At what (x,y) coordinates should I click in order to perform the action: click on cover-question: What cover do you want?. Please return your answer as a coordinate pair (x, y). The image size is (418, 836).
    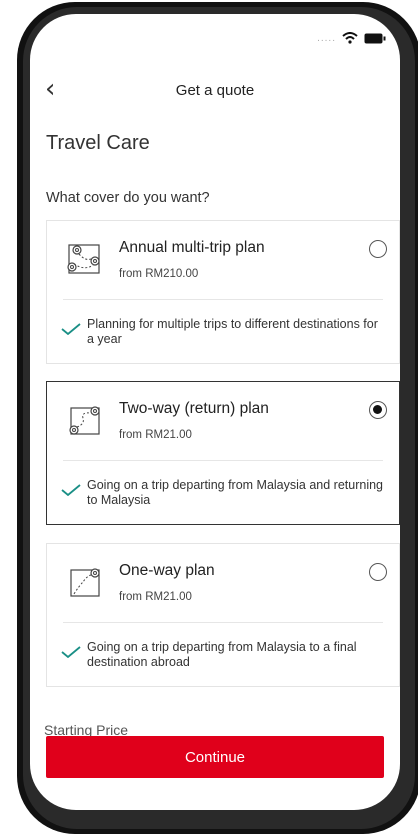
    Looking at the image, I should click on (128, 198).